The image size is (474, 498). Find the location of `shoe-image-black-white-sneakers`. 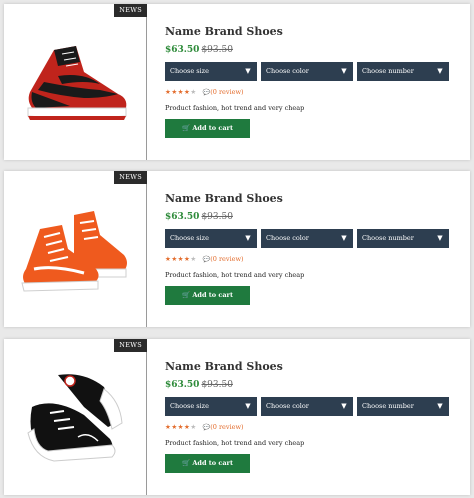

shoe-image-black-white-sneakers is located at coordinates (74, 417).